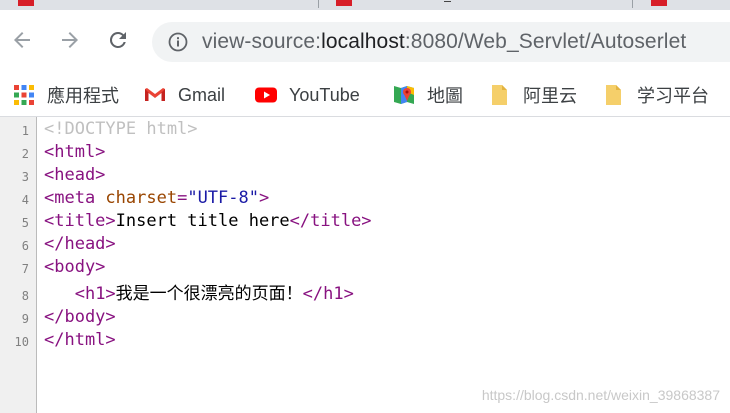 The image size is (730, 413). What do you see at coordinates (264, 198) in the screenshot?
I see `source-token-tag: >` at bounding box center [264, 198].